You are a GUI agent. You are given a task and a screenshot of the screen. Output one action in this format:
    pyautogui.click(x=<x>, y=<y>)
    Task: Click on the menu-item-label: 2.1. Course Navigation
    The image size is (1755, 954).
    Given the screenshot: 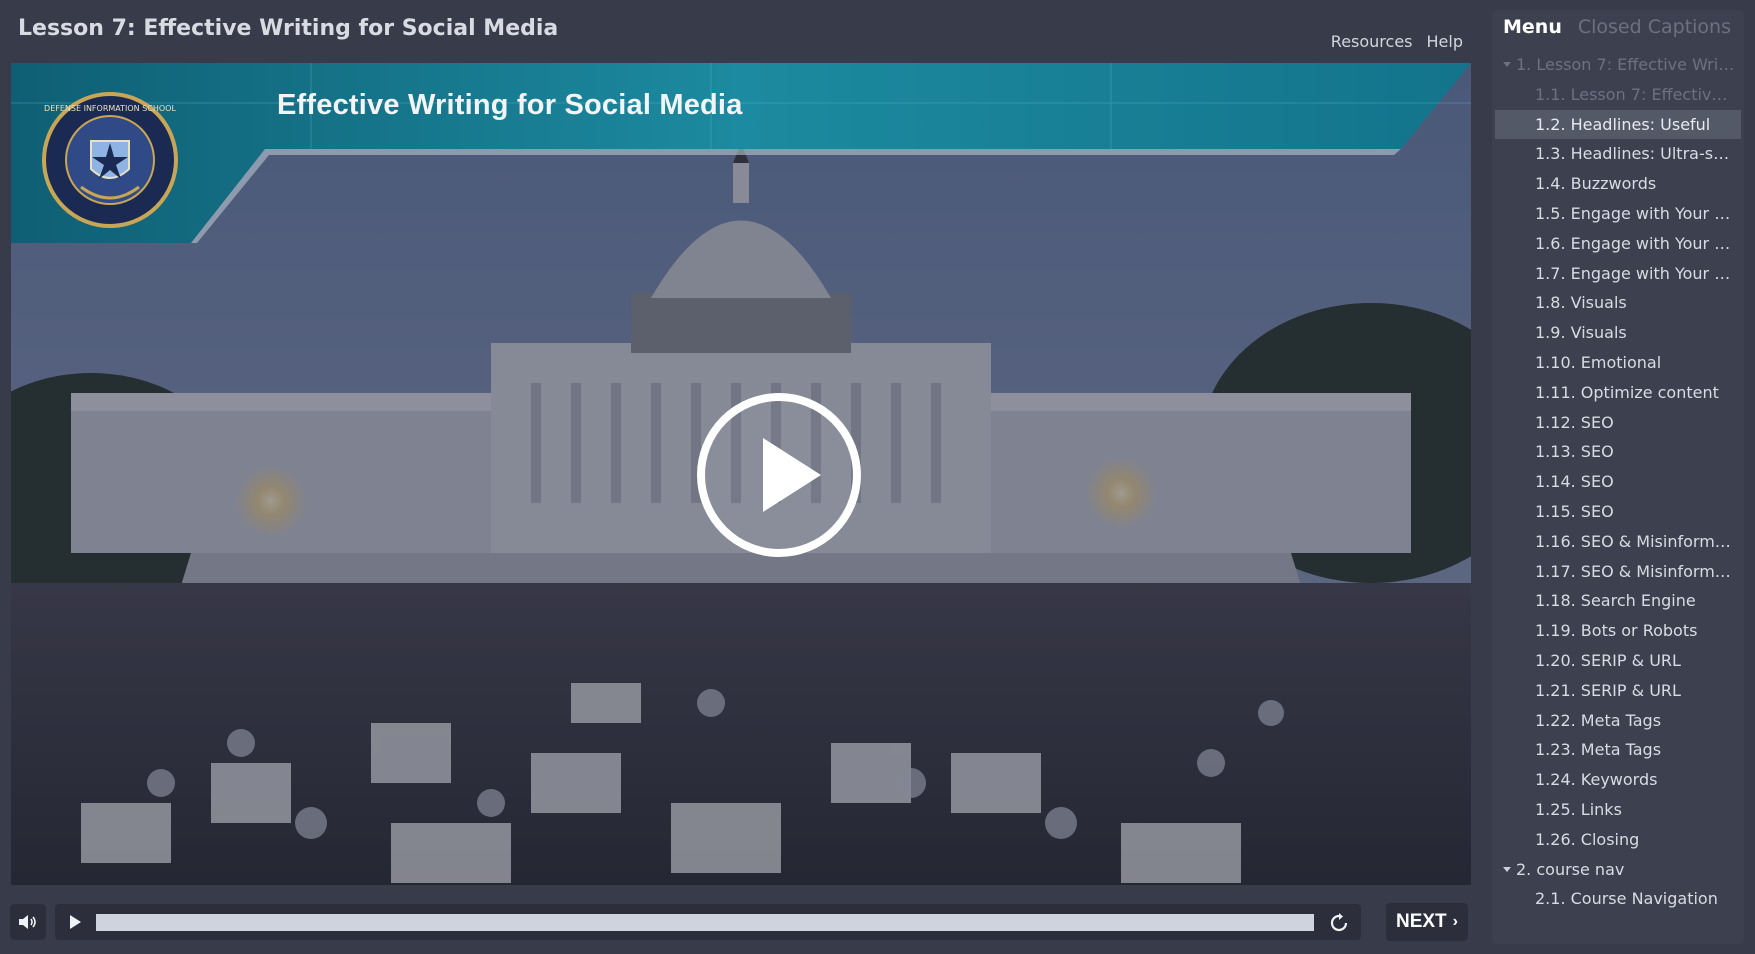 What is the action you would take?
    pyautogui.click(x=1626, y=899)
    